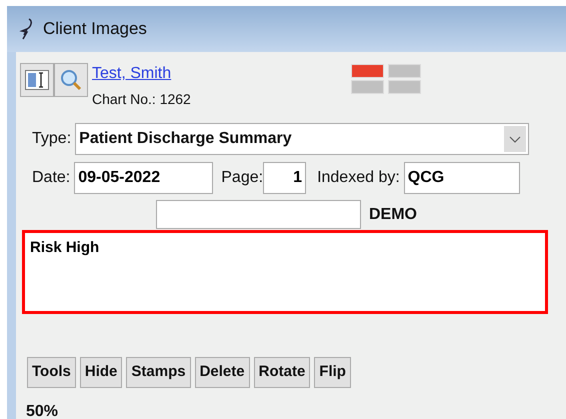 The image size is (566, 419). What do you see at coordinates (132, 73) in the screenshot?
I see `patient-name-link: Test, Smith` at bounding box center [132, 73].